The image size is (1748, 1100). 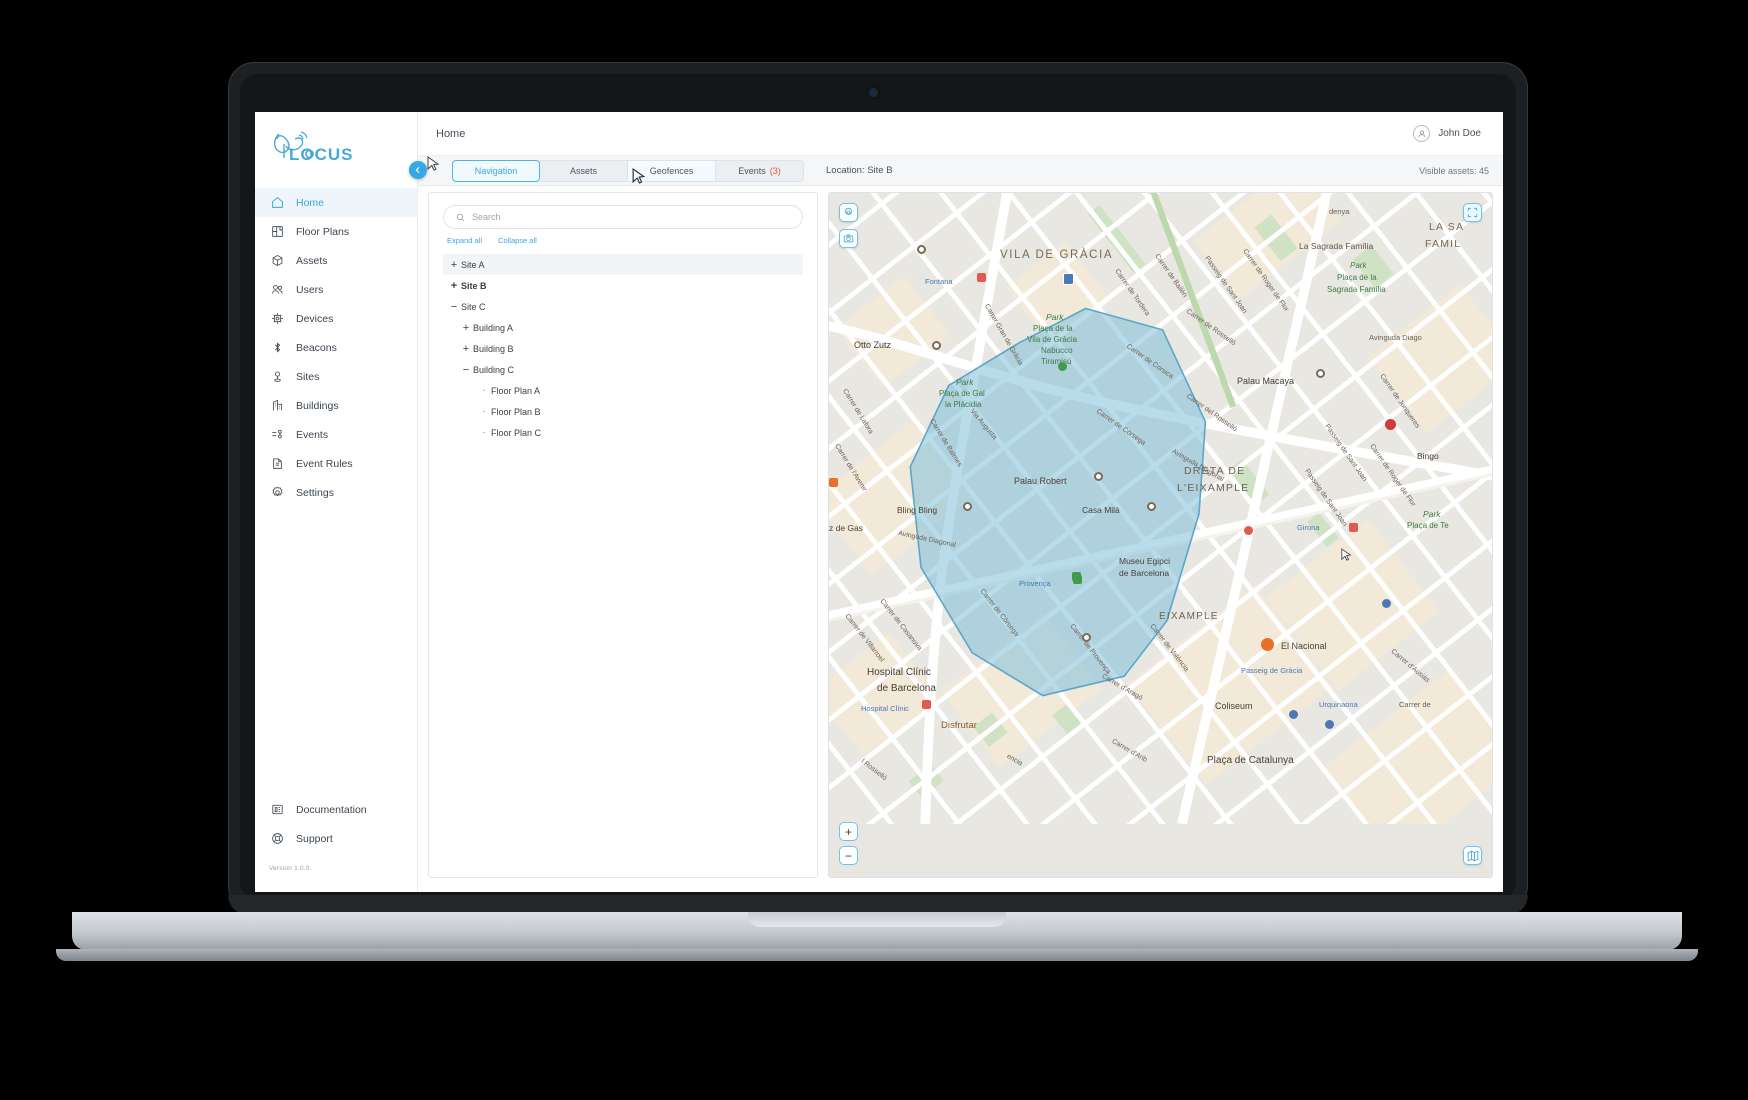 What do you see at coordinates (877, 955) in the screenshot?
I see `laptop-base-foot` at bounding box center [877, 955].